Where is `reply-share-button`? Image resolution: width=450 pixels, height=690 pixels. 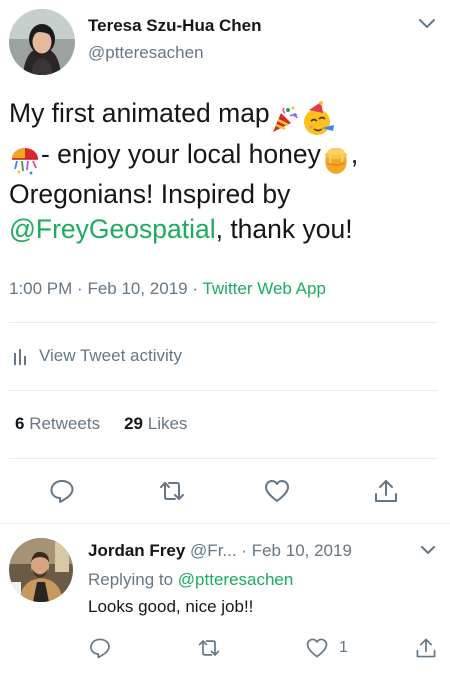
reply-share-button is located at coordinates (426, 648).